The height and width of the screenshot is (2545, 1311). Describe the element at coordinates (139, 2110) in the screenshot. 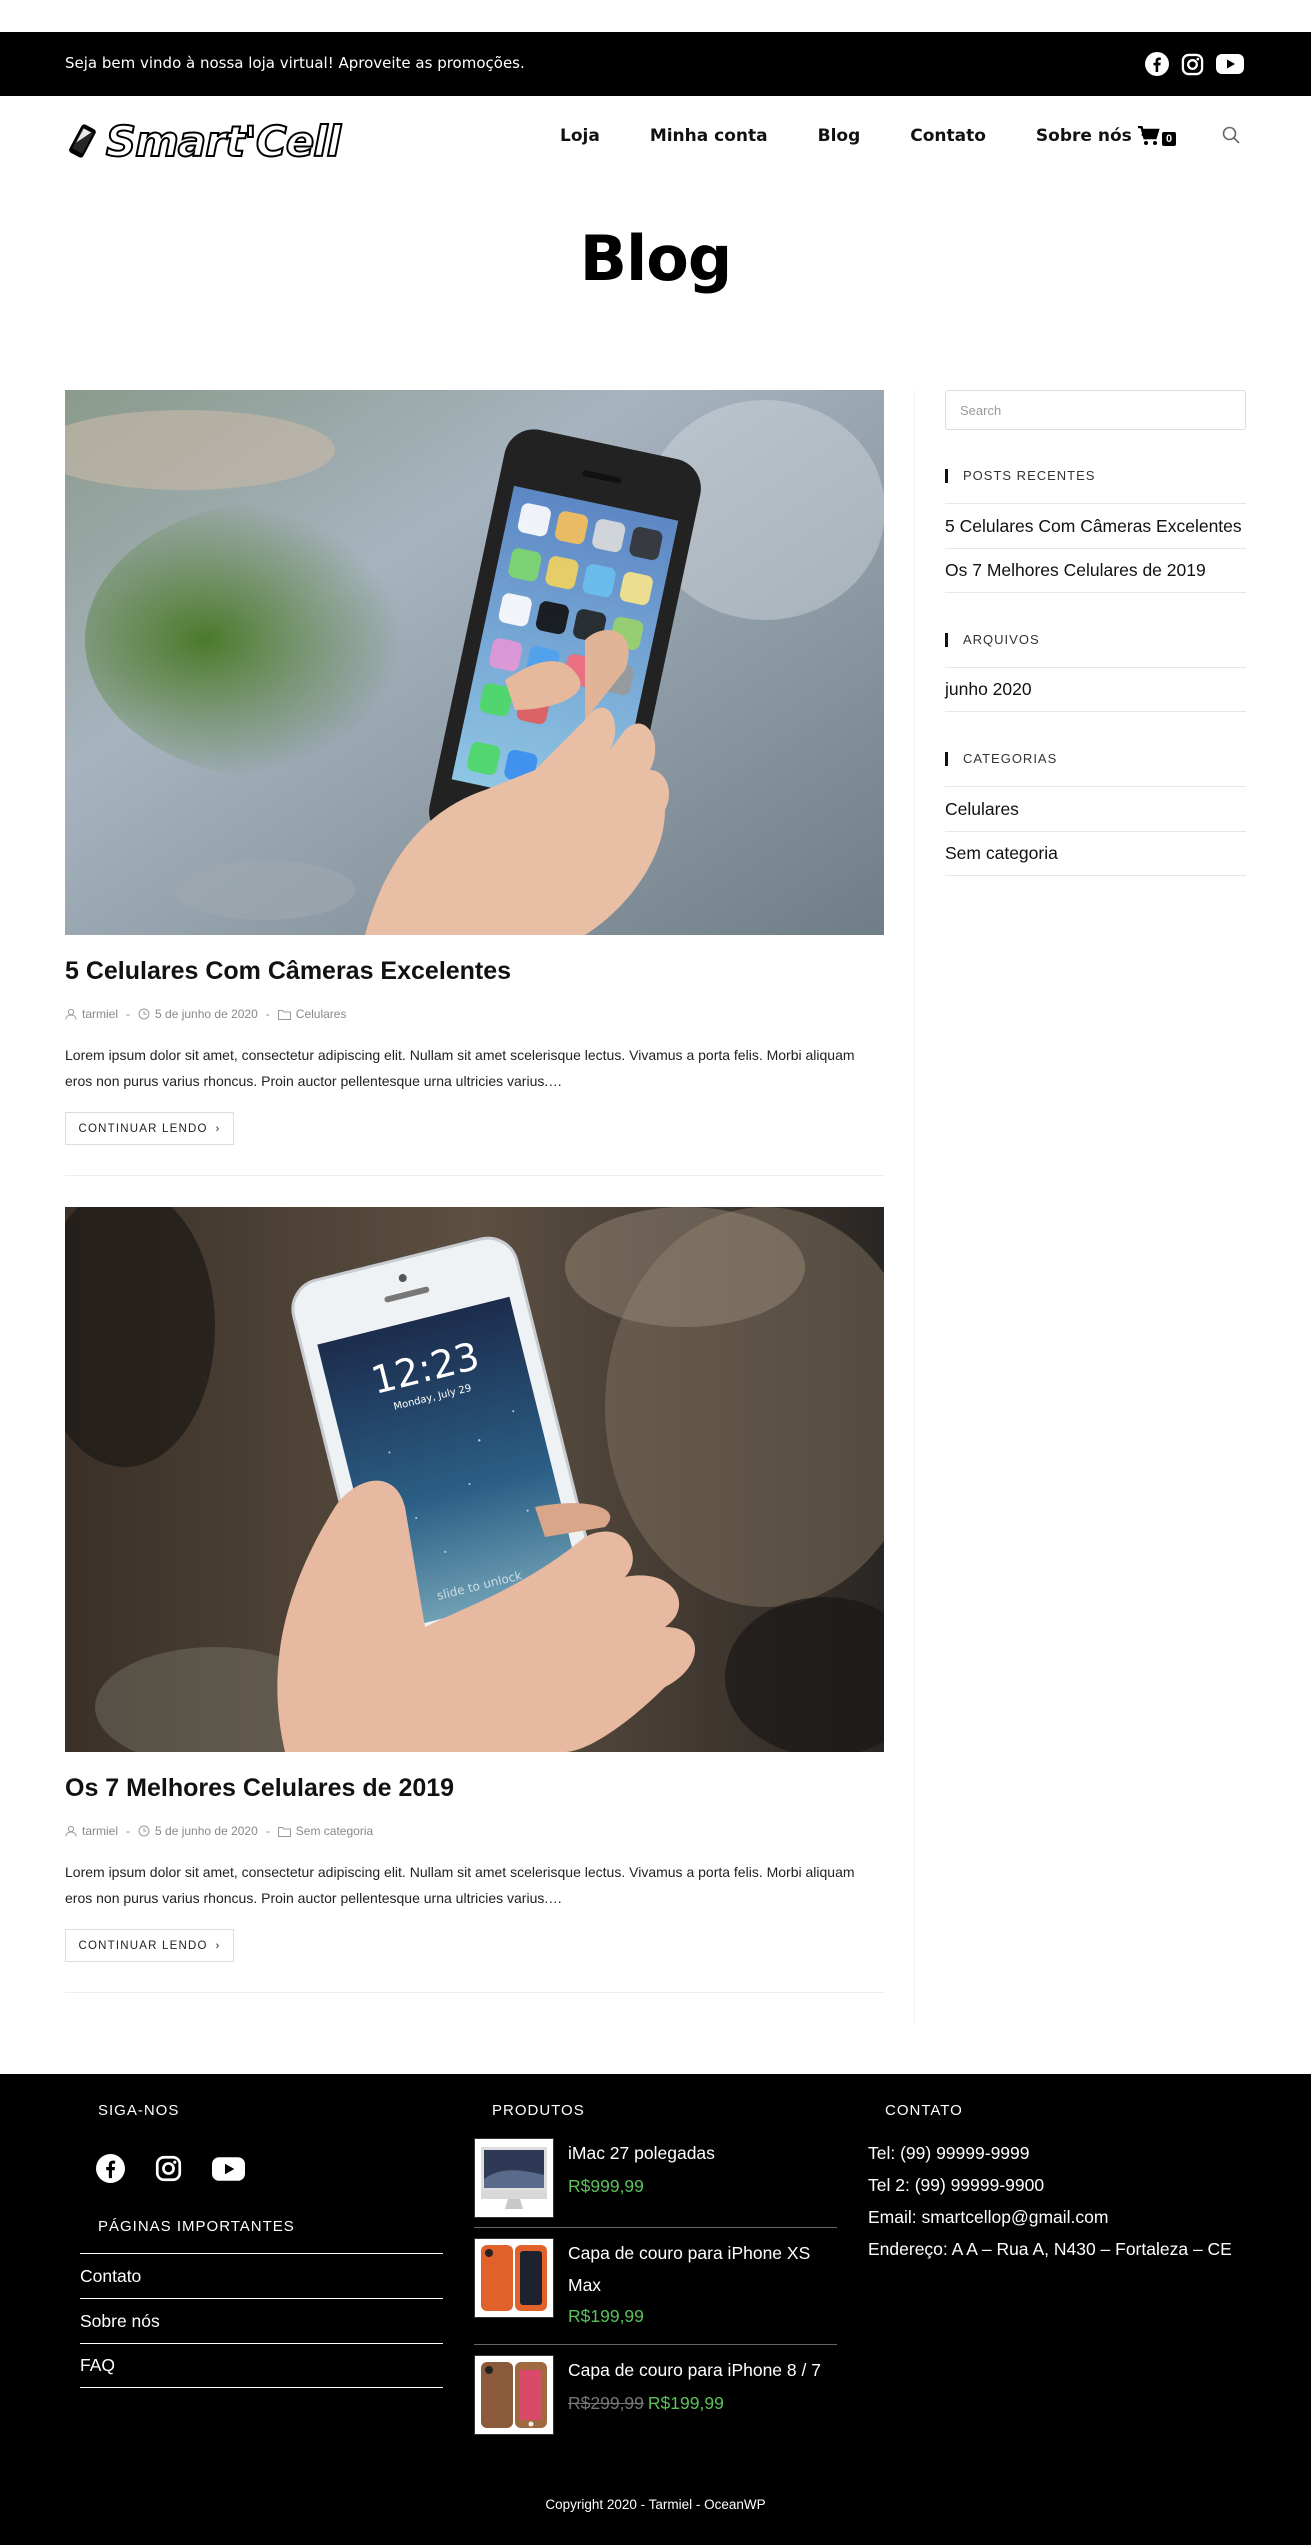

I see `footer-heading-follow: SIGA-NOS` at that location.